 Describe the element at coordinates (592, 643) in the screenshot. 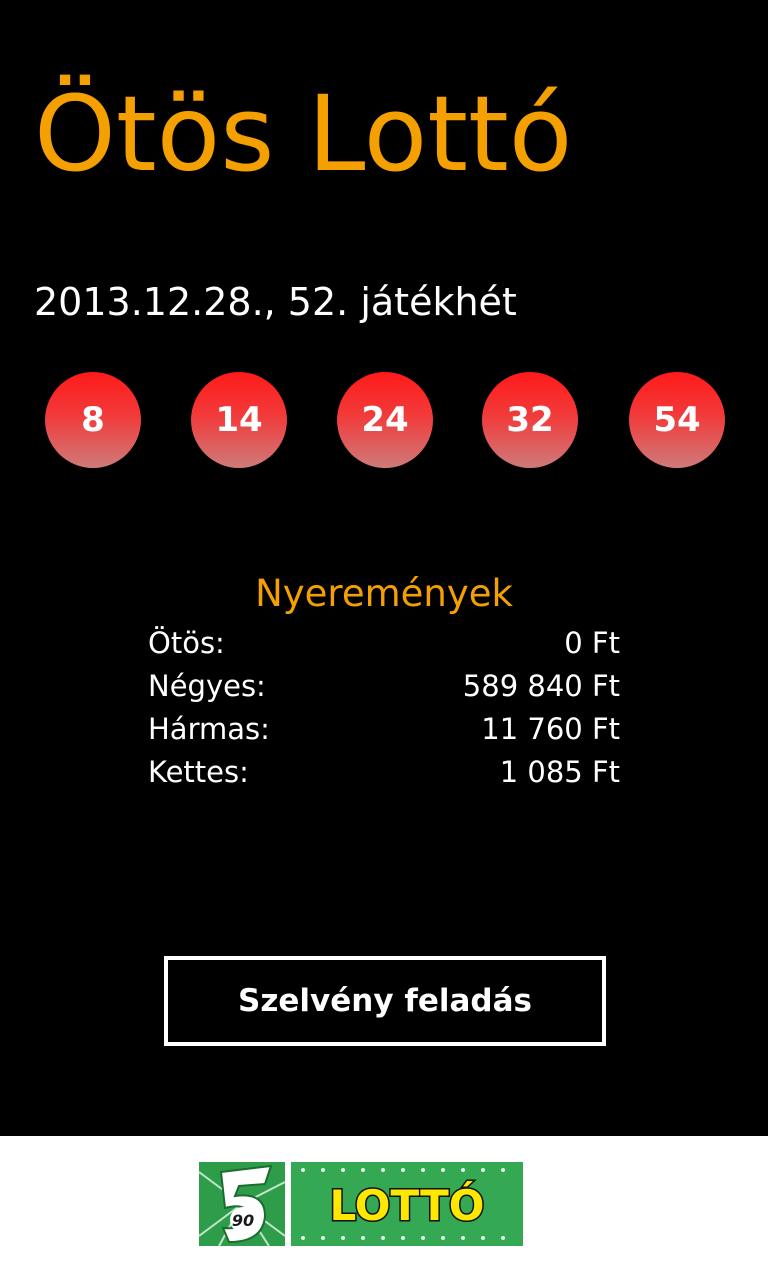

I see `prize-value: 0 Ft` at that location.